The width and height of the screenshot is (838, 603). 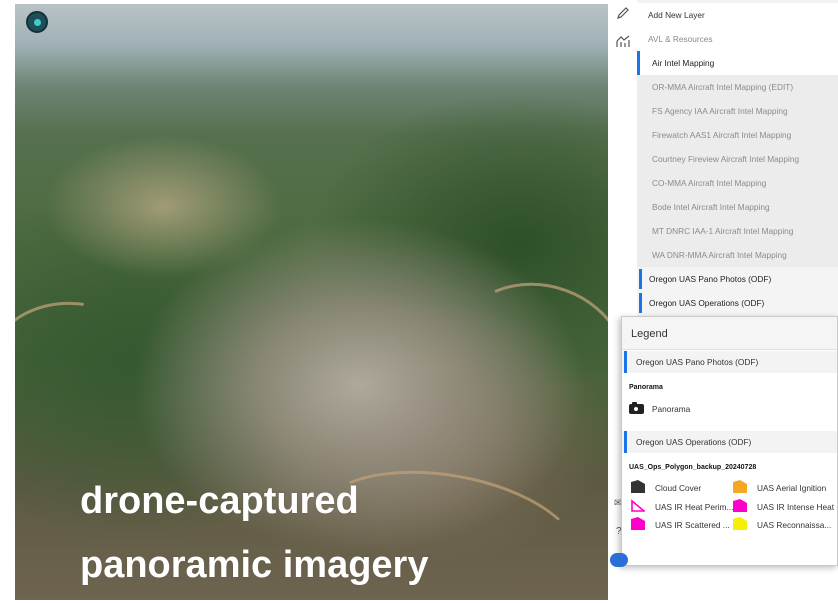 What do you see at coordinates (737, 231) in the screenshot?
I see `layer-child-item: MT DNRC IAA-1 Aircraft Intel Mapping` at bounding box center [737, 231].